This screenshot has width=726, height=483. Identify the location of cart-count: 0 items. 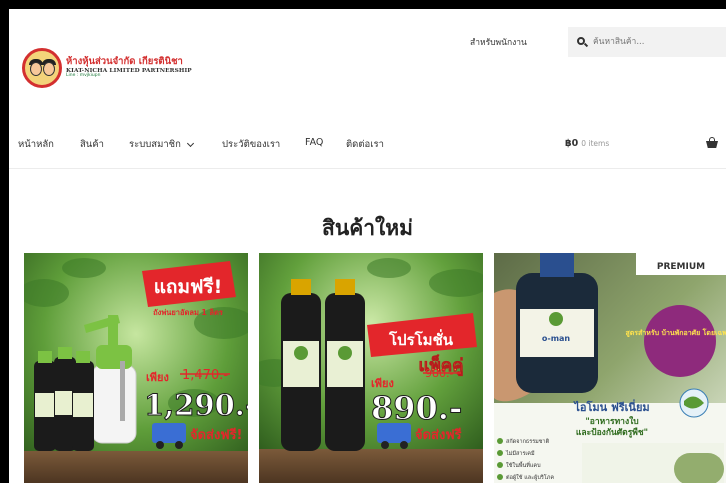
(595, 143).